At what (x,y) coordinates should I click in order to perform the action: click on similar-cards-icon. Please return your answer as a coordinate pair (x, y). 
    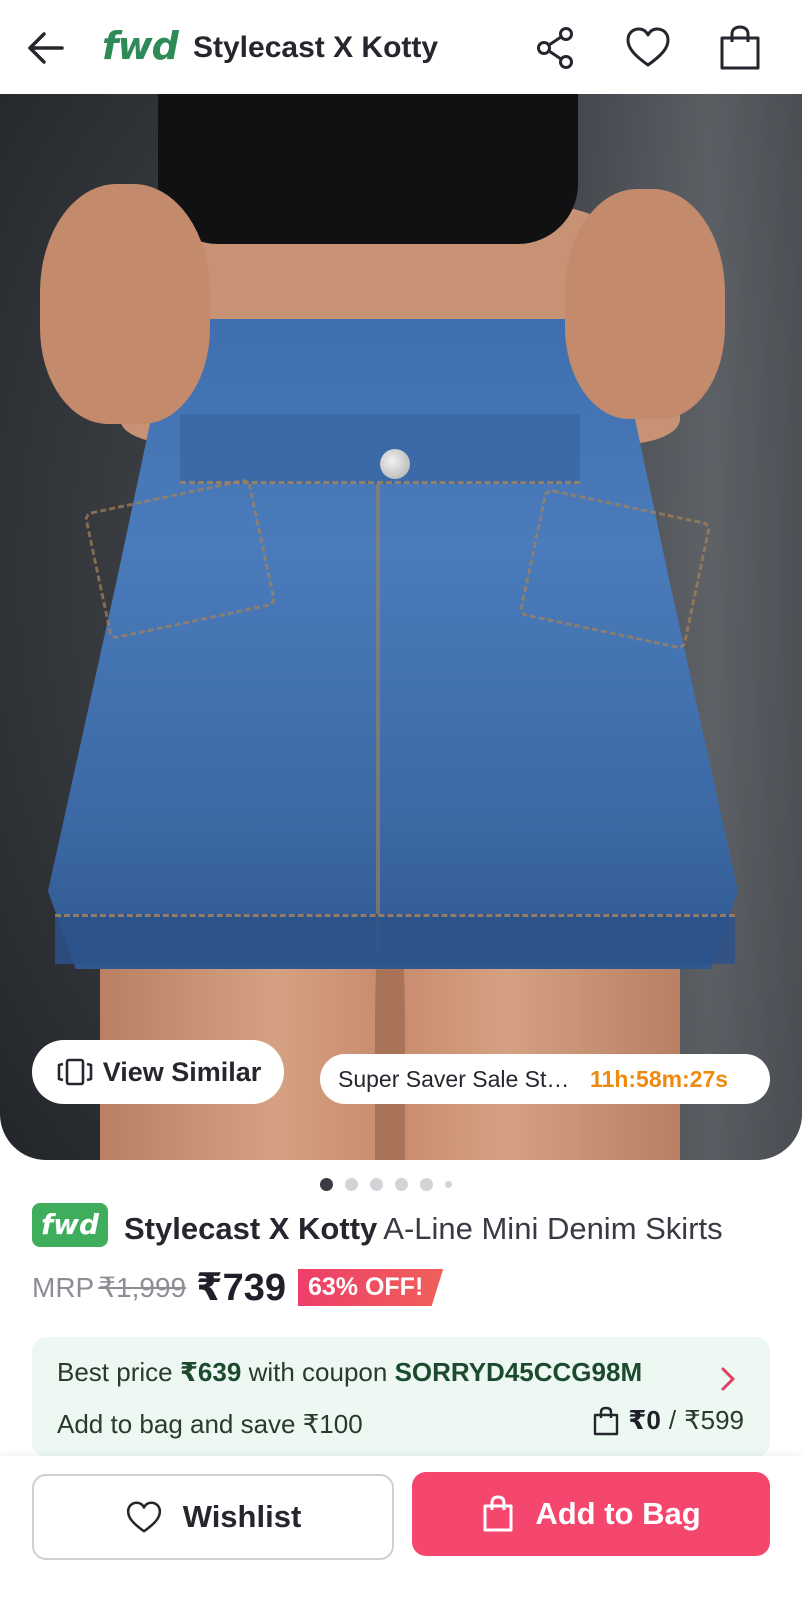
    Looking at the image, I should click on (75, 1072).